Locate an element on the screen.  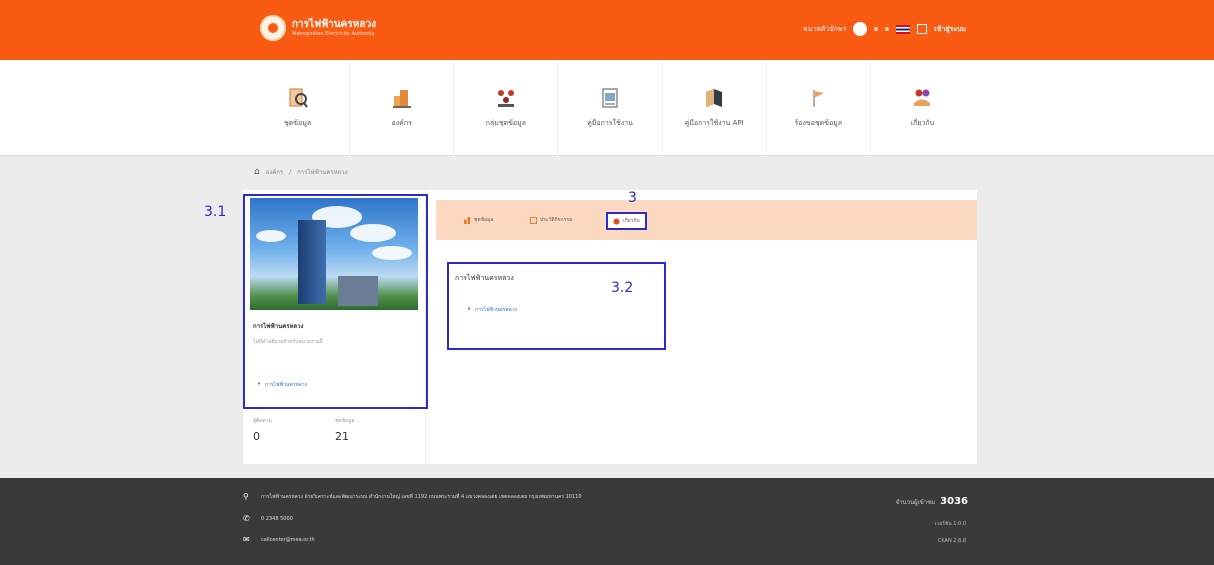
nav-item-groups: กลุ่มชุดข้อมูล is located at coordinates (506, 108).